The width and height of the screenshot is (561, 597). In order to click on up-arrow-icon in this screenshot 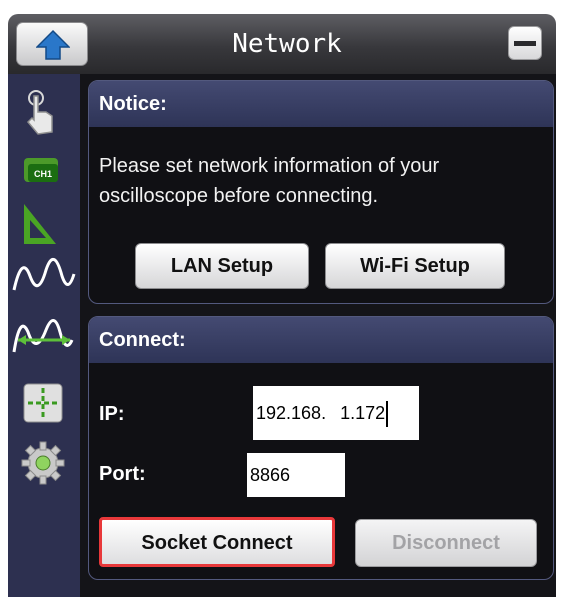, I will do `click(53, 44)`.